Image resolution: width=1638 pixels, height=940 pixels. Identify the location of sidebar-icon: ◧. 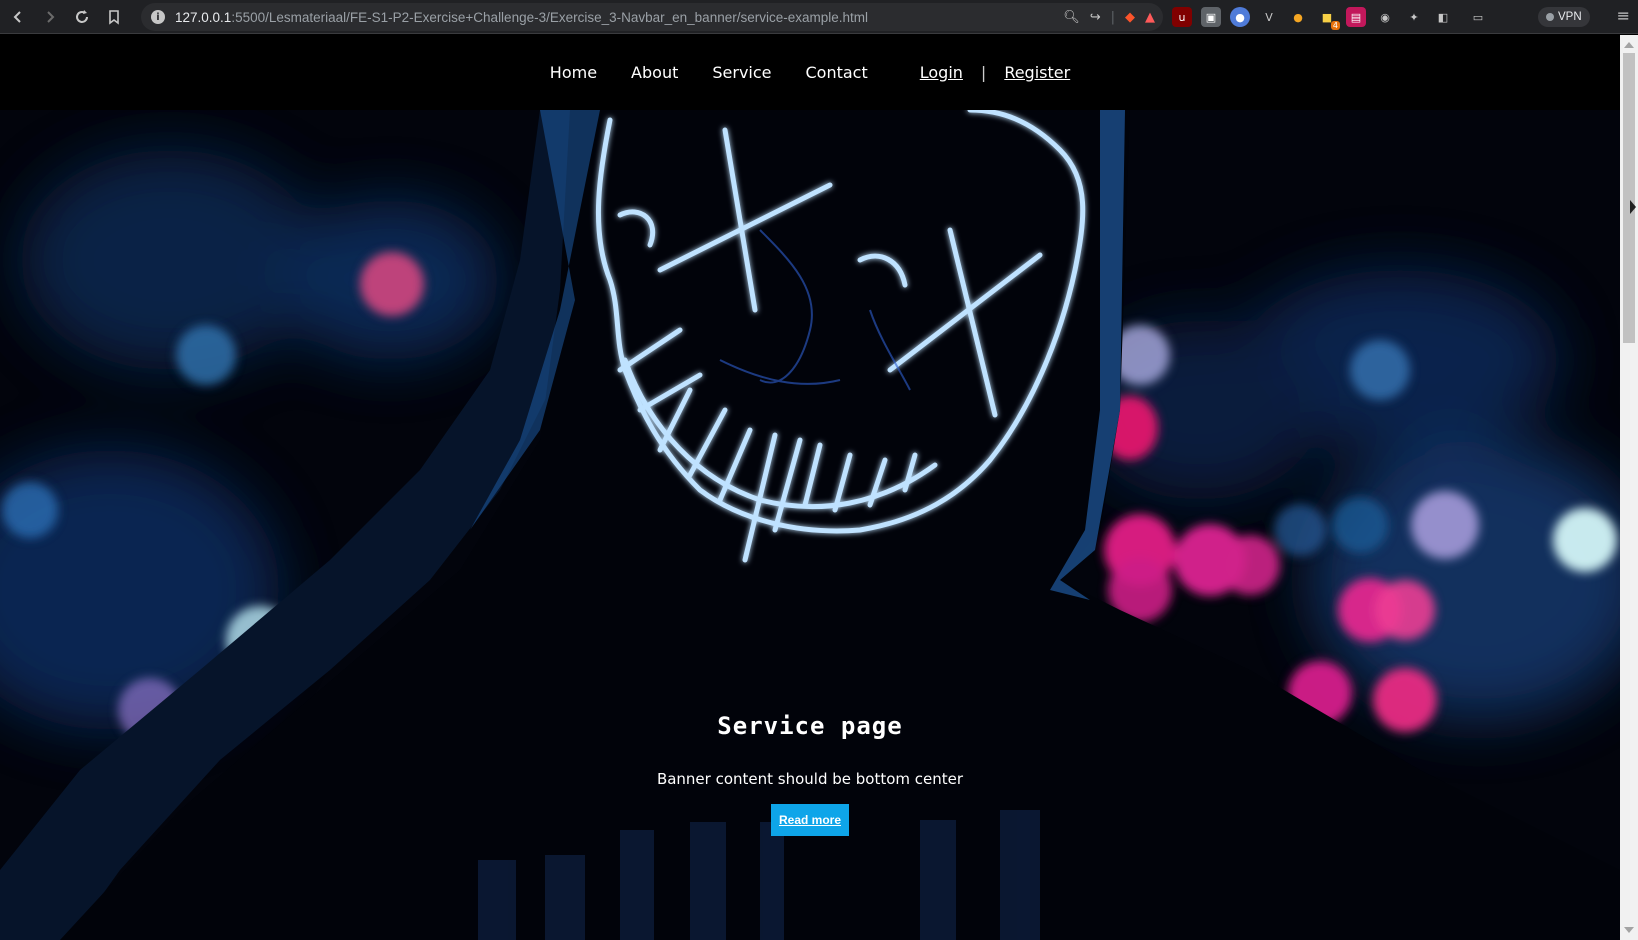
(1443, 17).